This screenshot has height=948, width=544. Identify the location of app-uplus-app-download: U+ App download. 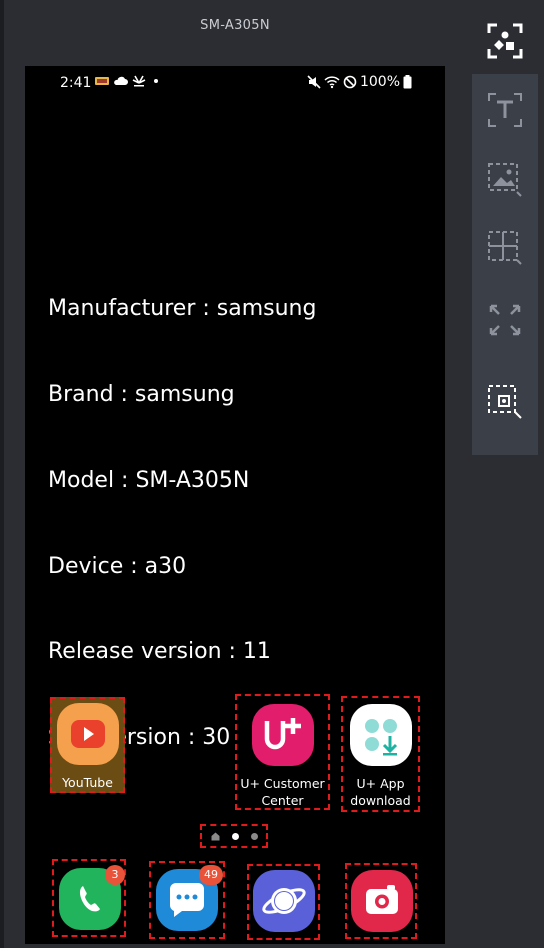
(380, 754).